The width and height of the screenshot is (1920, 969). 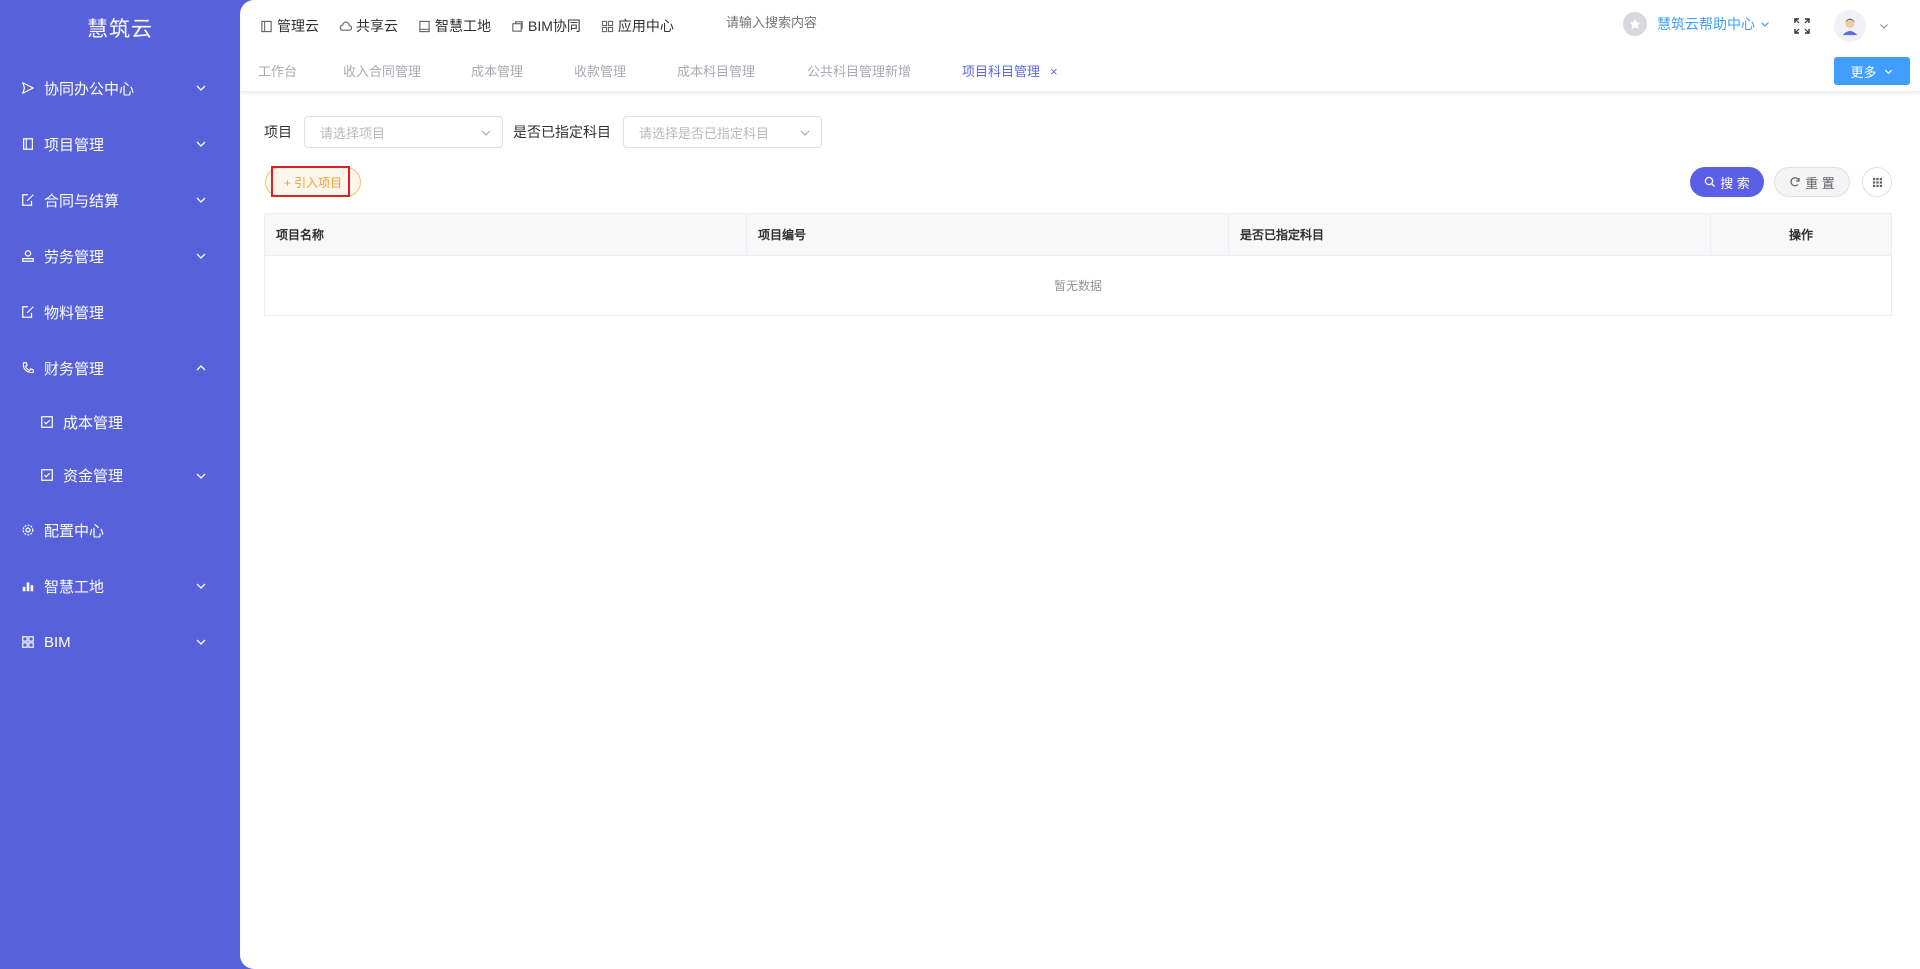 I want to click on search-icon, so click(x=1710, y=181).